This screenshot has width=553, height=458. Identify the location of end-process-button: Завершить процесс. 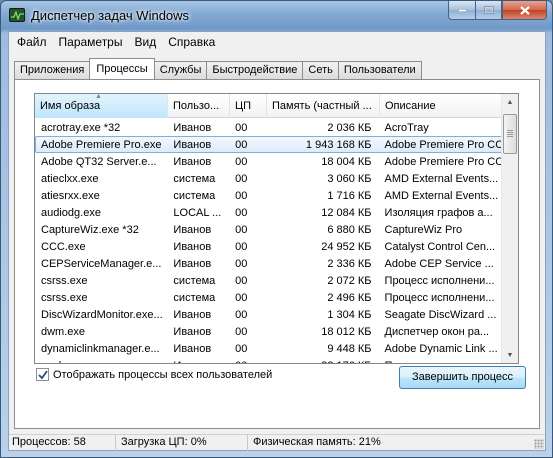
(462, 377).